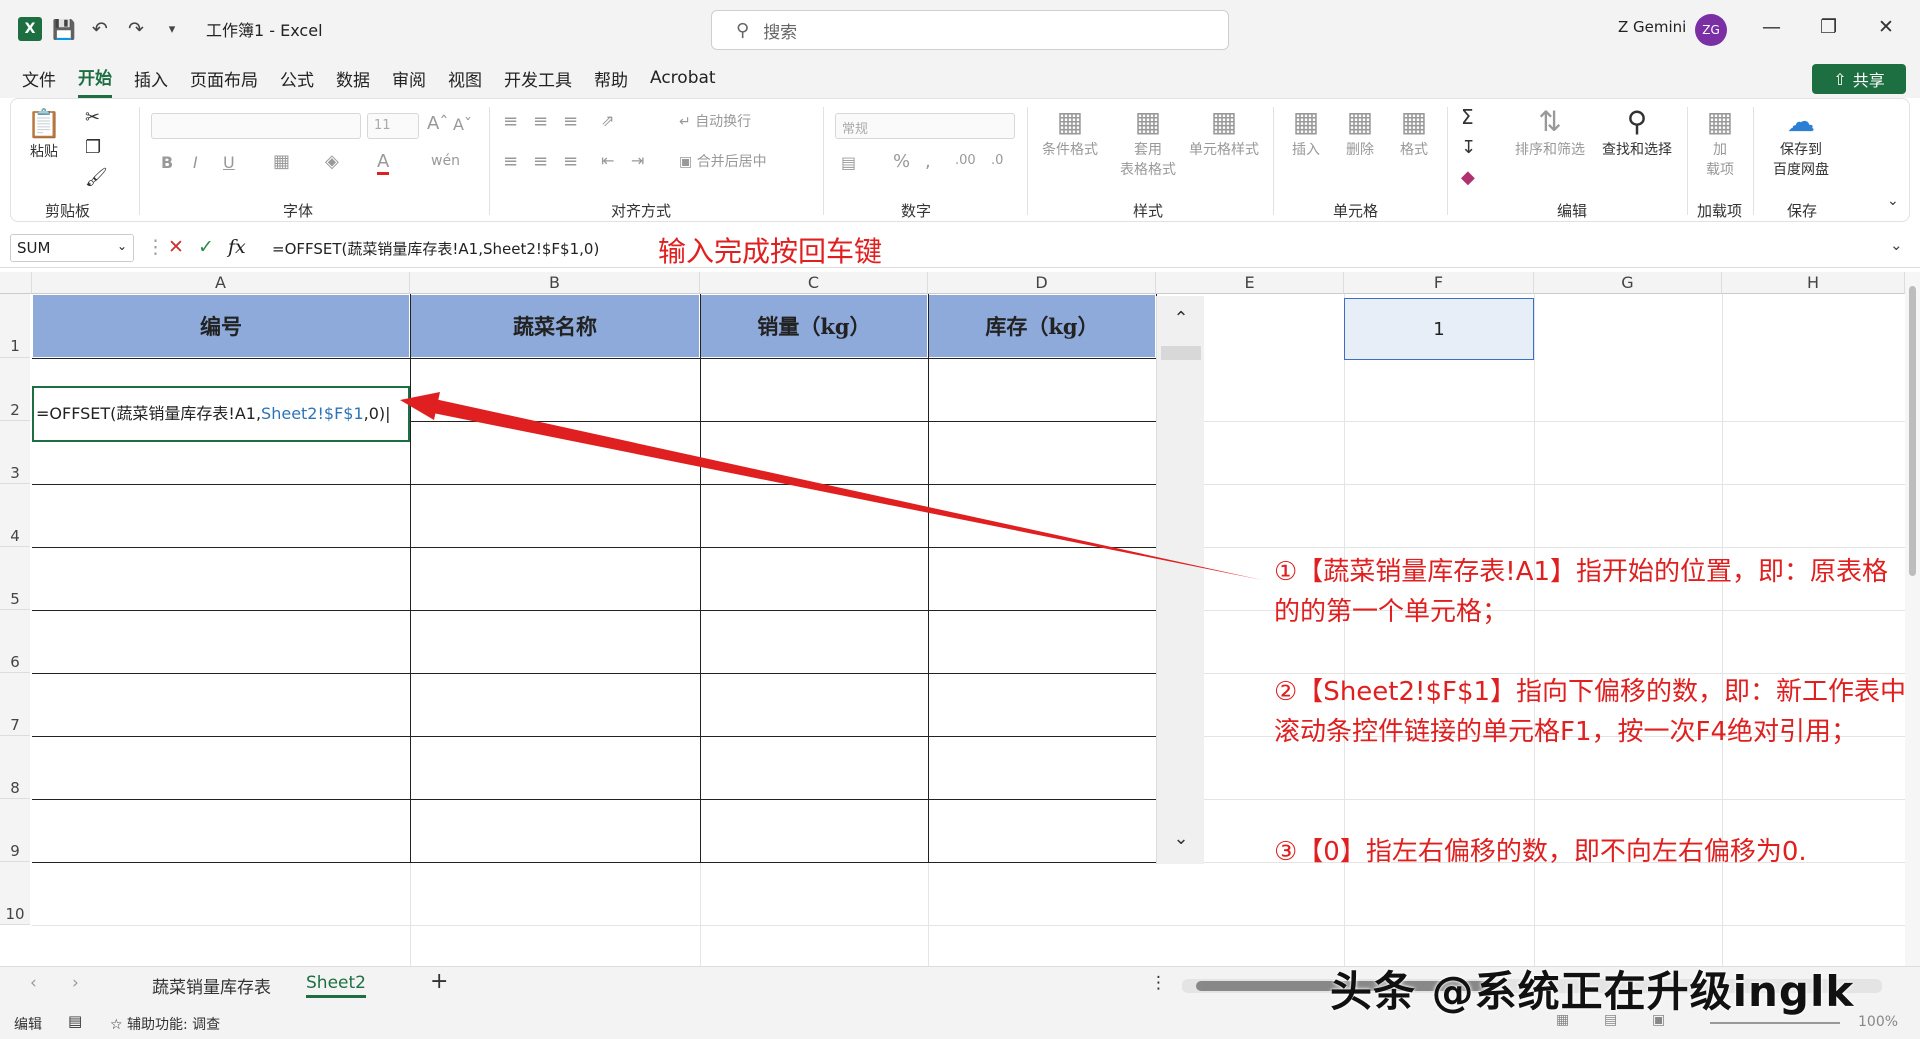  I want to click on accessibility-status: ☆ 辅助功能: 调查, so click(165, 1024).